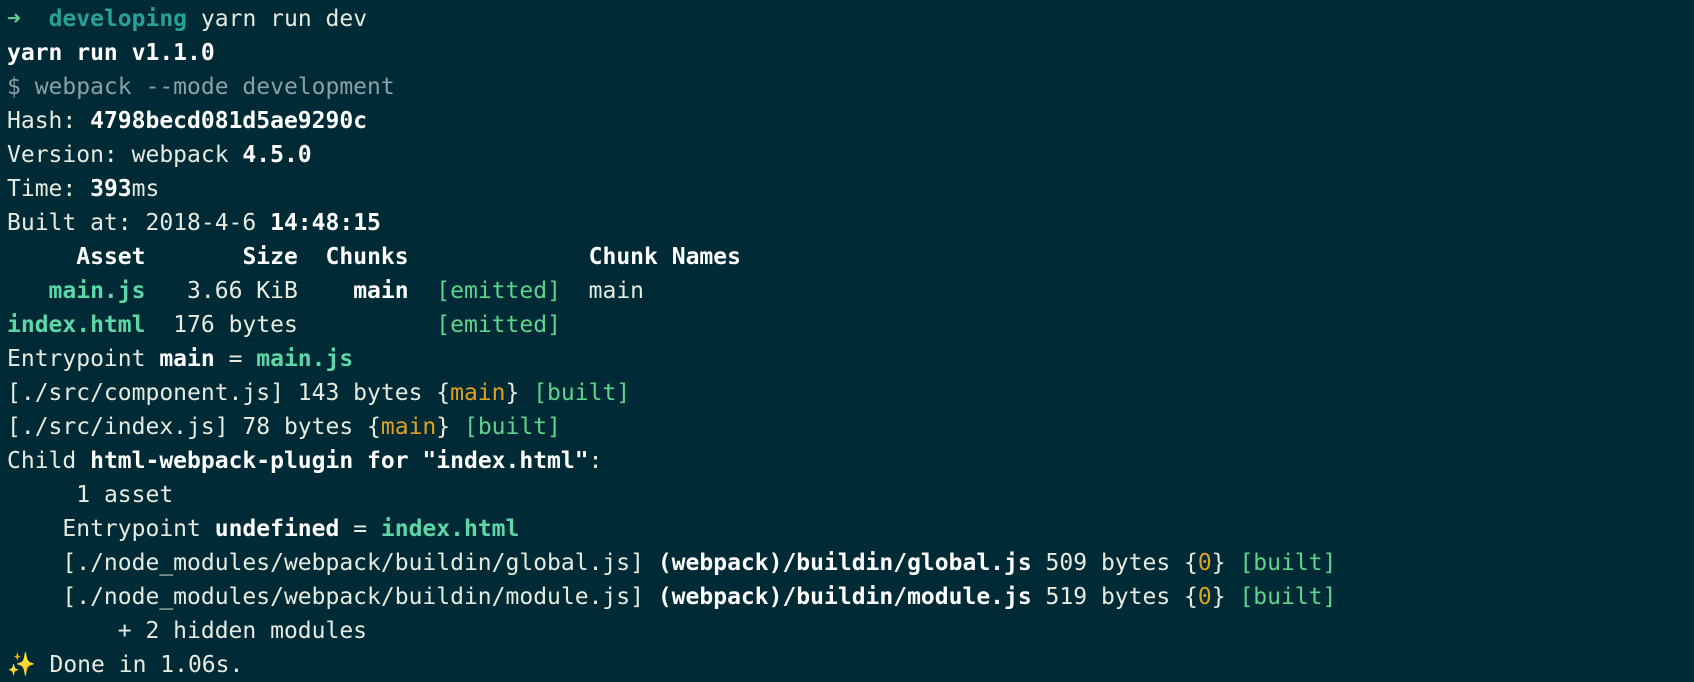 Image resolution: width=1694 pixels, height=682 pixels. I want to click on prompt-directory: developing, so click(118, 19).